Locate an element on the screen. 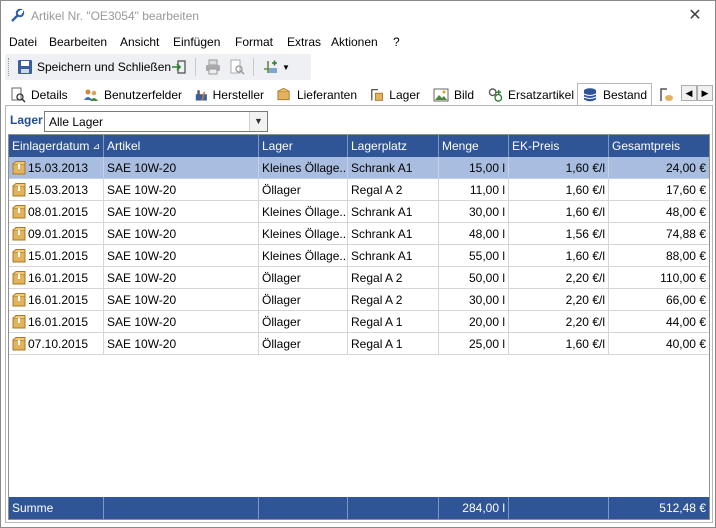  menu-einfuegen: Einfügen is located at coordinates (196, 42).